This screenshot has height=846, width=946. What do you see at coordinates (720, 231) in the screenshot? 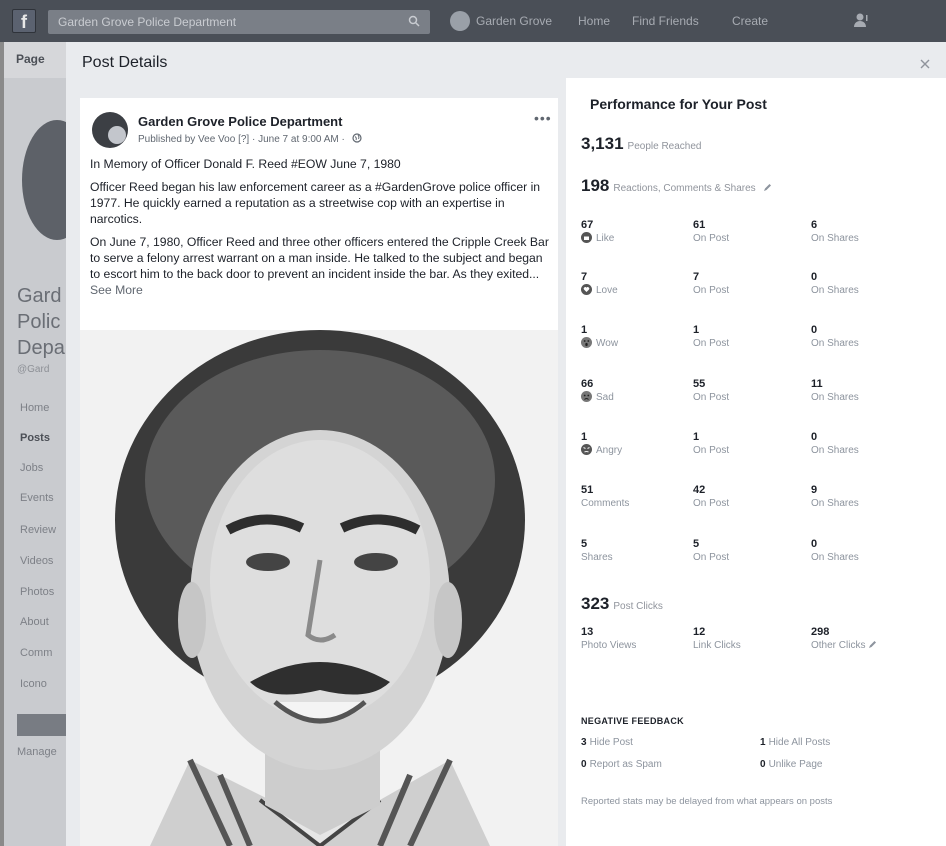
I see `reaction-row-like: 67 Like 61 On Post 6 On Shares` at bounding box center [720, 231].